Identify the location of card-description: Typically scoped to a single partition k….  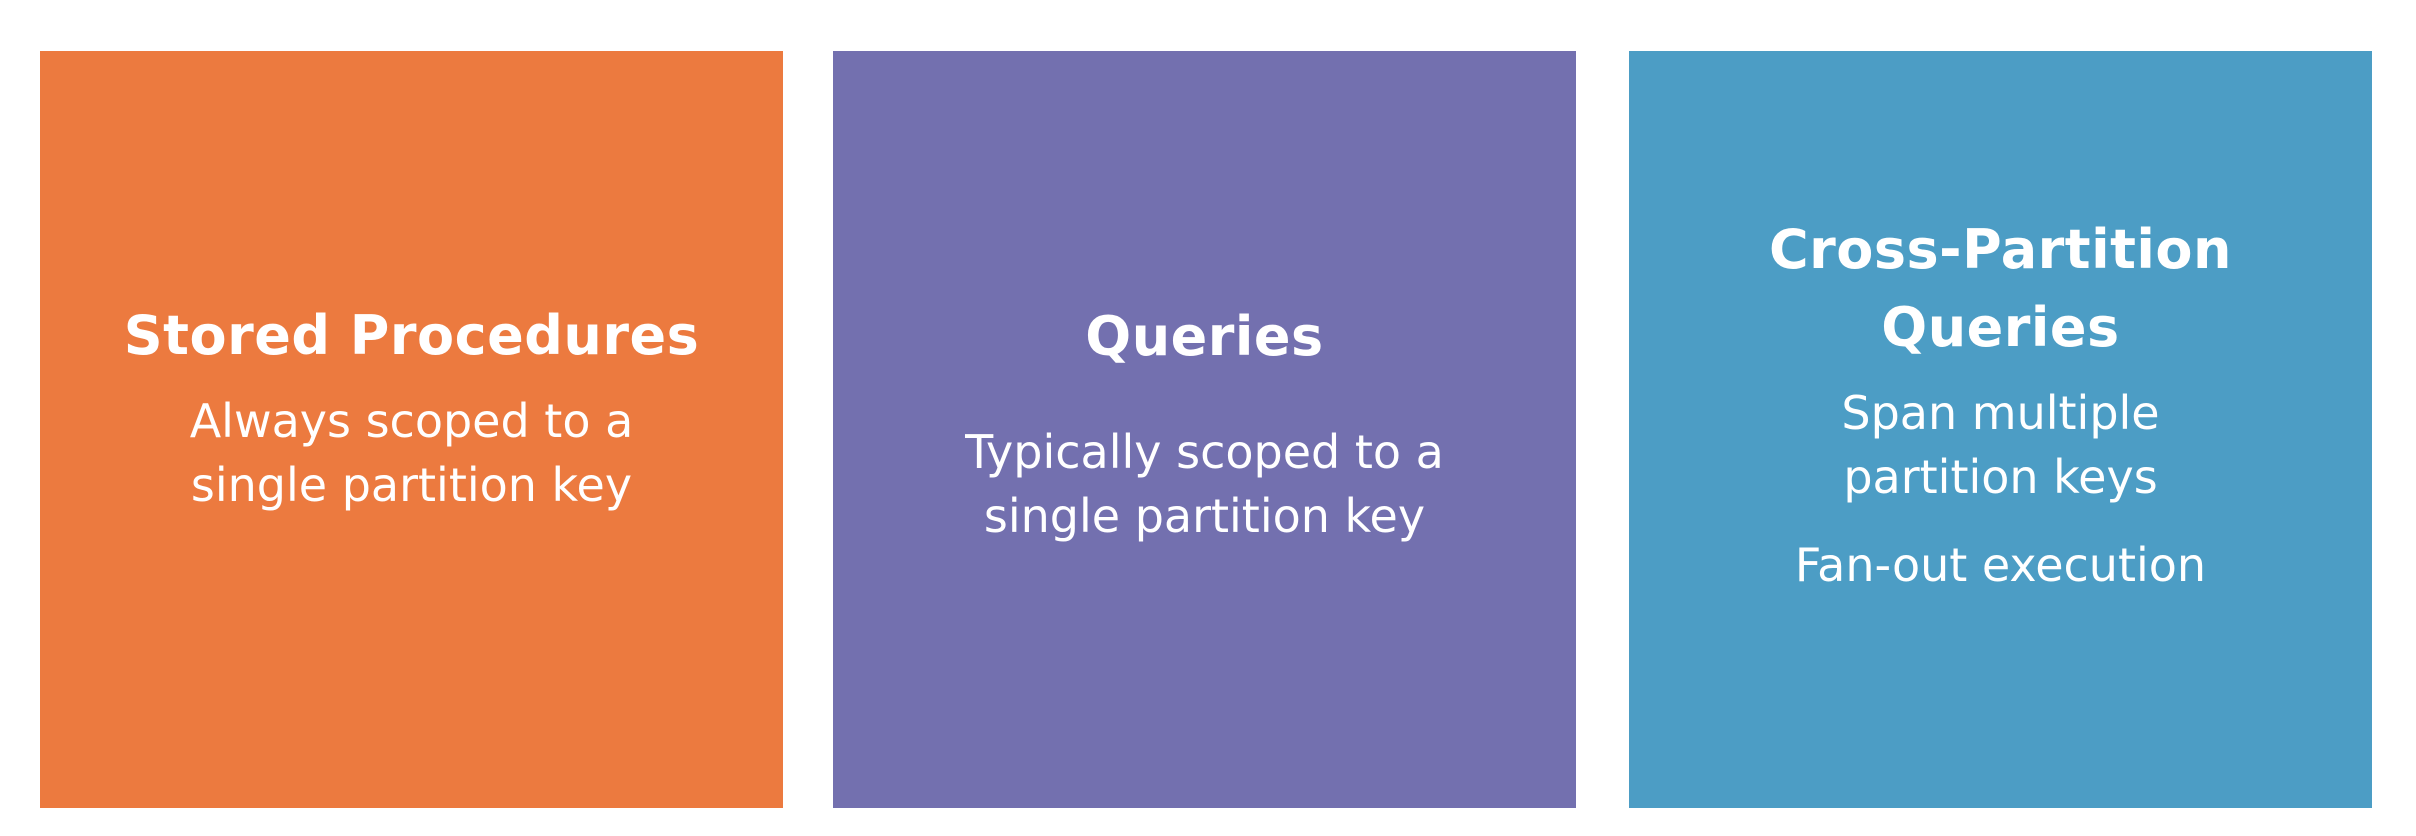
(1204, 484).